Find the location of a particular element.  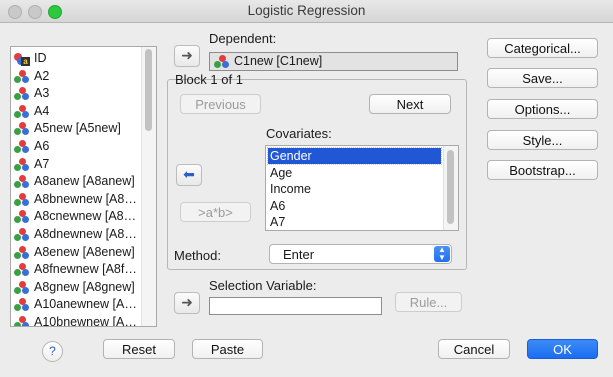

covariate-item: A7 is located at coordinates (354, 222).